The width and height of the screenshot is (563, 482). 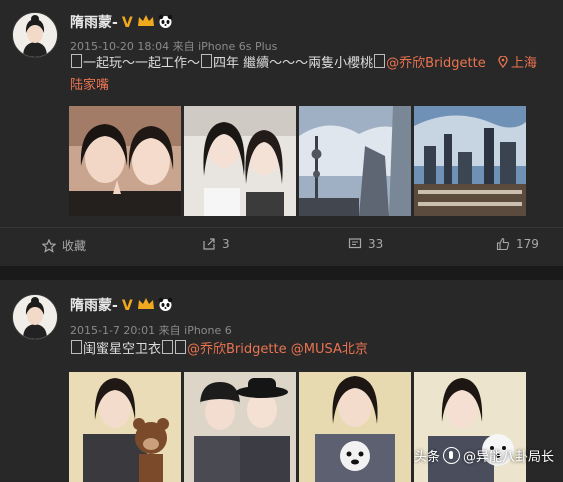 I want to click on favorite-label: 收藏, so click(x=74, y=246).